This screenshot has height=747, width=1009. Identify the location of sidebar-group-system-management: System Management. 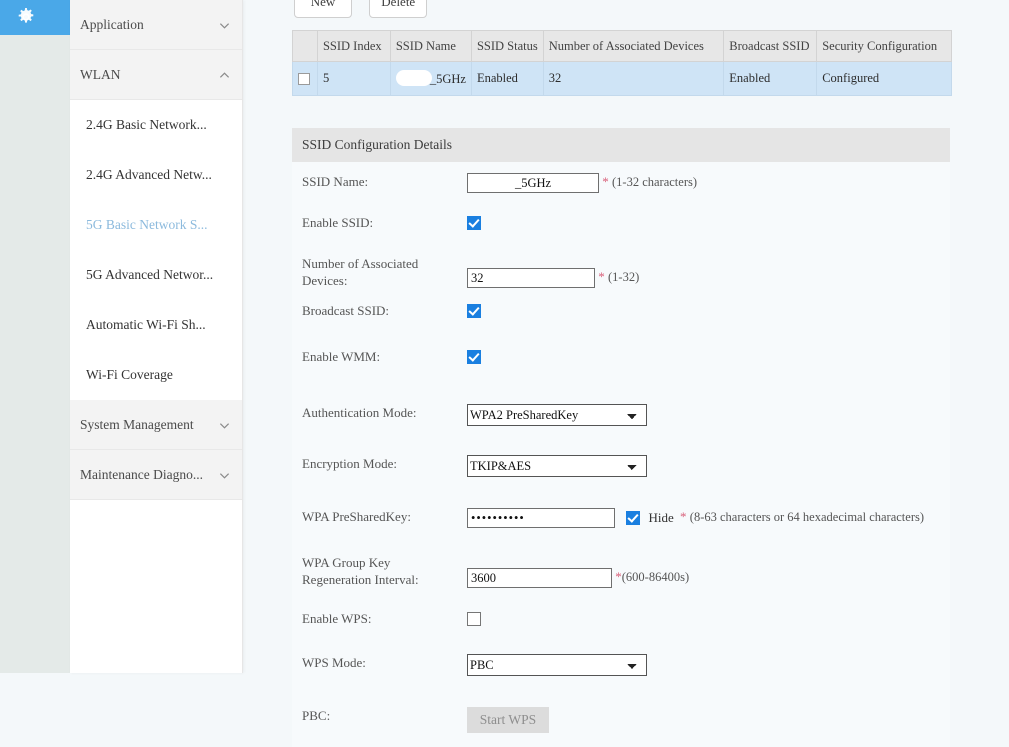
(156, 425).